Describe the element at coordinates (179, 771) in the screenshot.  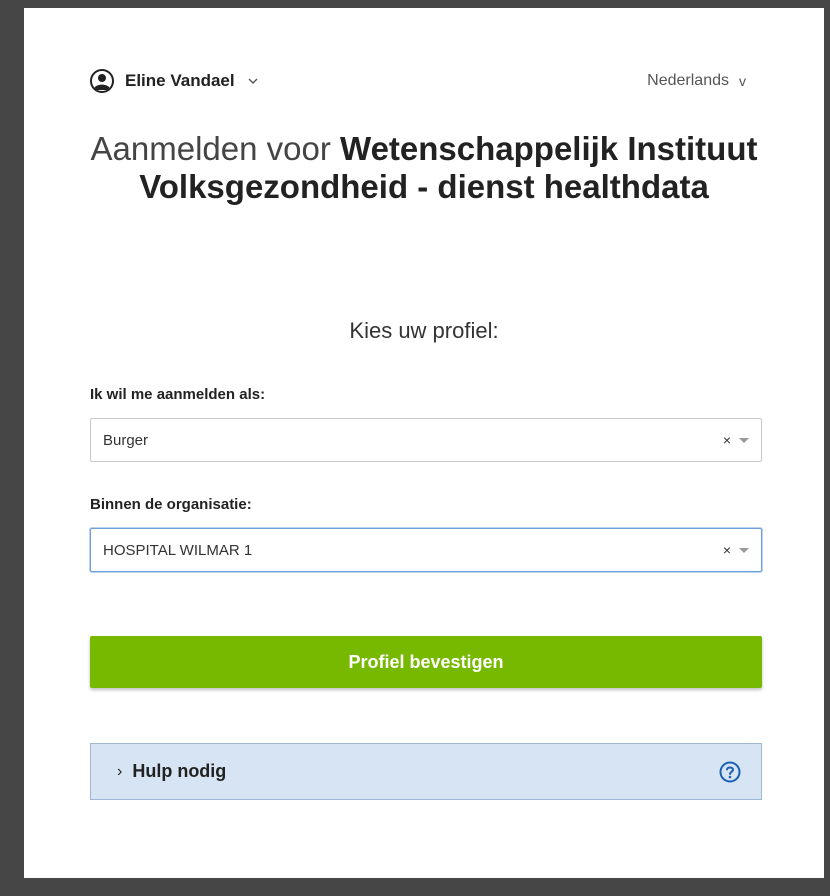
I see `help-label: Hulp nodig` at that location.